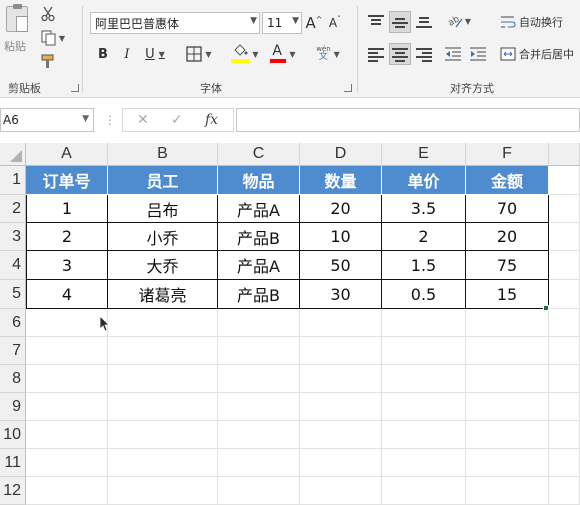 This screenshot has width=580, height=505. What do you see at coordinates (163, 379) in the screenshot?
I see `cell-b8` at bounding box center [163, 379].